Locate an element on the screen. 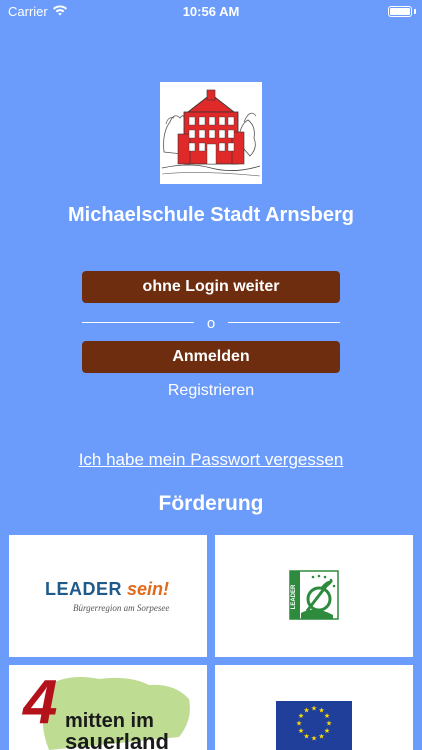 The height and width of the screenshot is (750, 422). register-link: Registrieren is located at coordinates (211, 391).